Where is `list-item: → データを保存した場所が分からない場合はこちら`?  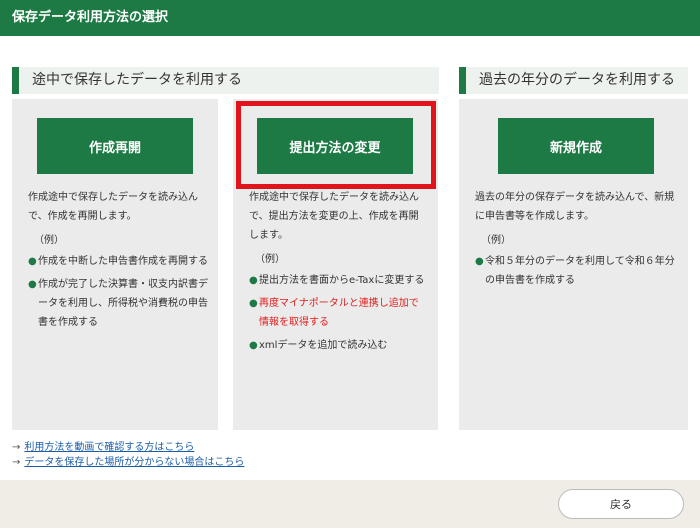
list-item: → データを保存した場所が分からない場合はこちら is located at coordinates (128, 462).